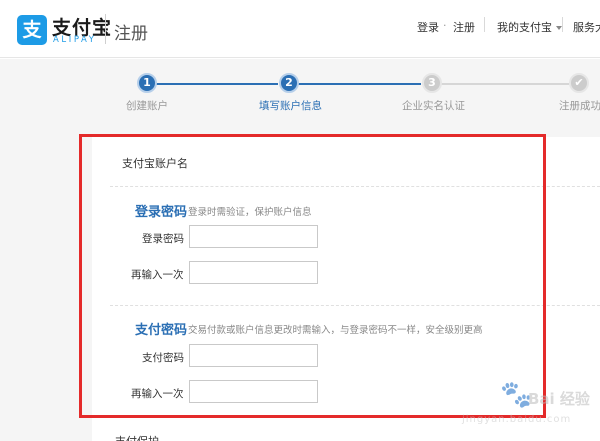  What do you see at coordinates (524, 27) in the screenshot?
I see `my-alipay-label: 我的支付宝` at bounding box center [524, 27].